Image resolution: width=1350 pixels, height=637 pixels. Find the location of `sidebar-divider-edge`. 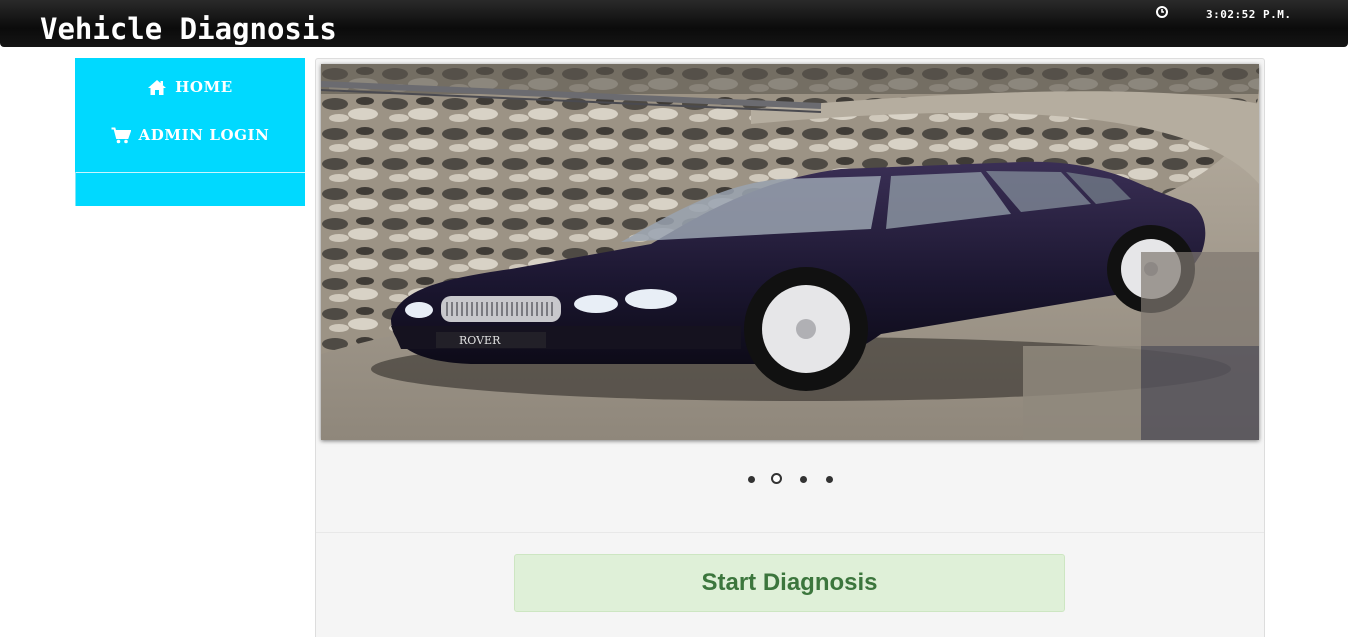

sidebar-divider-edge is located at coordinates (75, 189).